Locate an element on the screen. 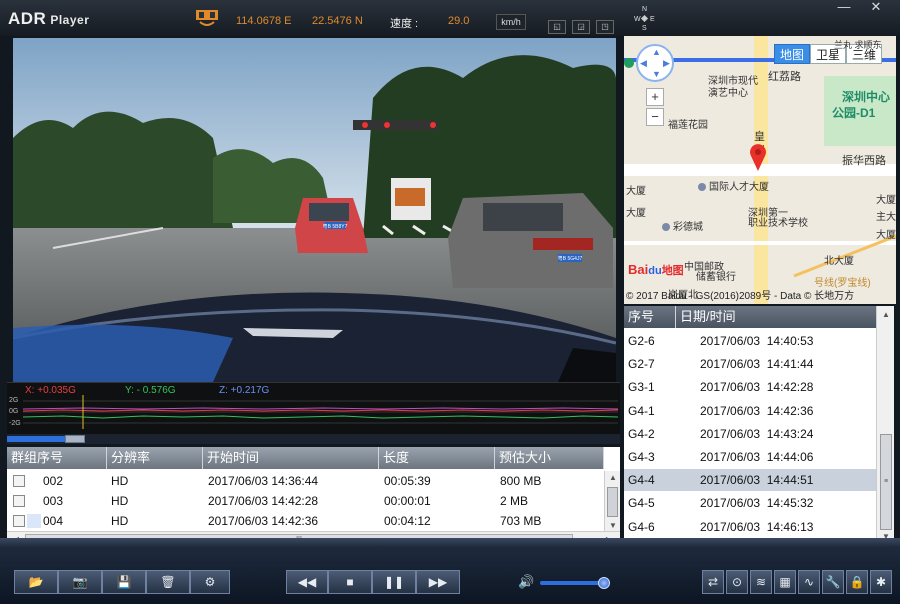 The height and width of the screenshot is (604, 900). col-size: 预估大小 is located at coordinates (549, 458).